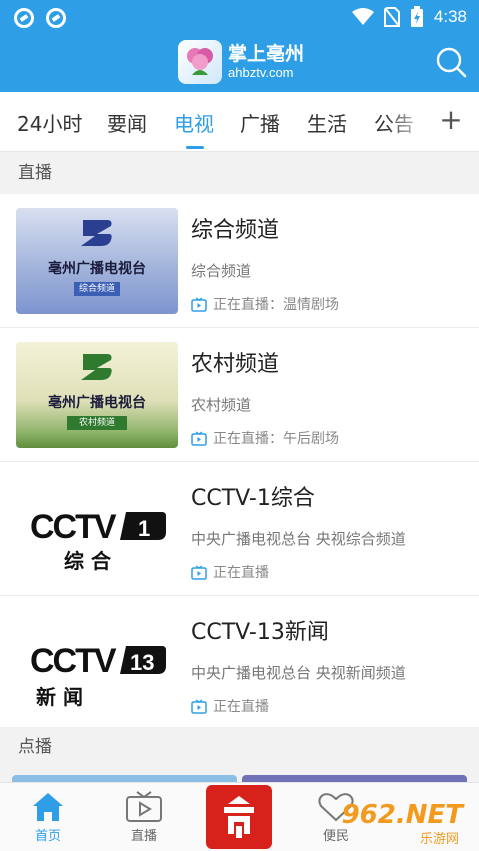  Describe the element at coordinates (362, 16) in the screenshot. I see `wifi-icon` at that location.